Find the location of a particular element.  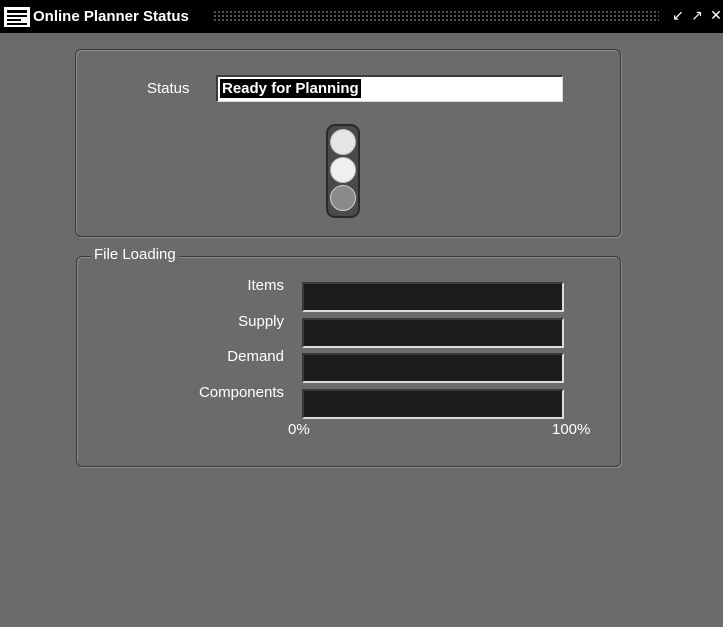

app-logo-icon is located at coordinates (17, 17).